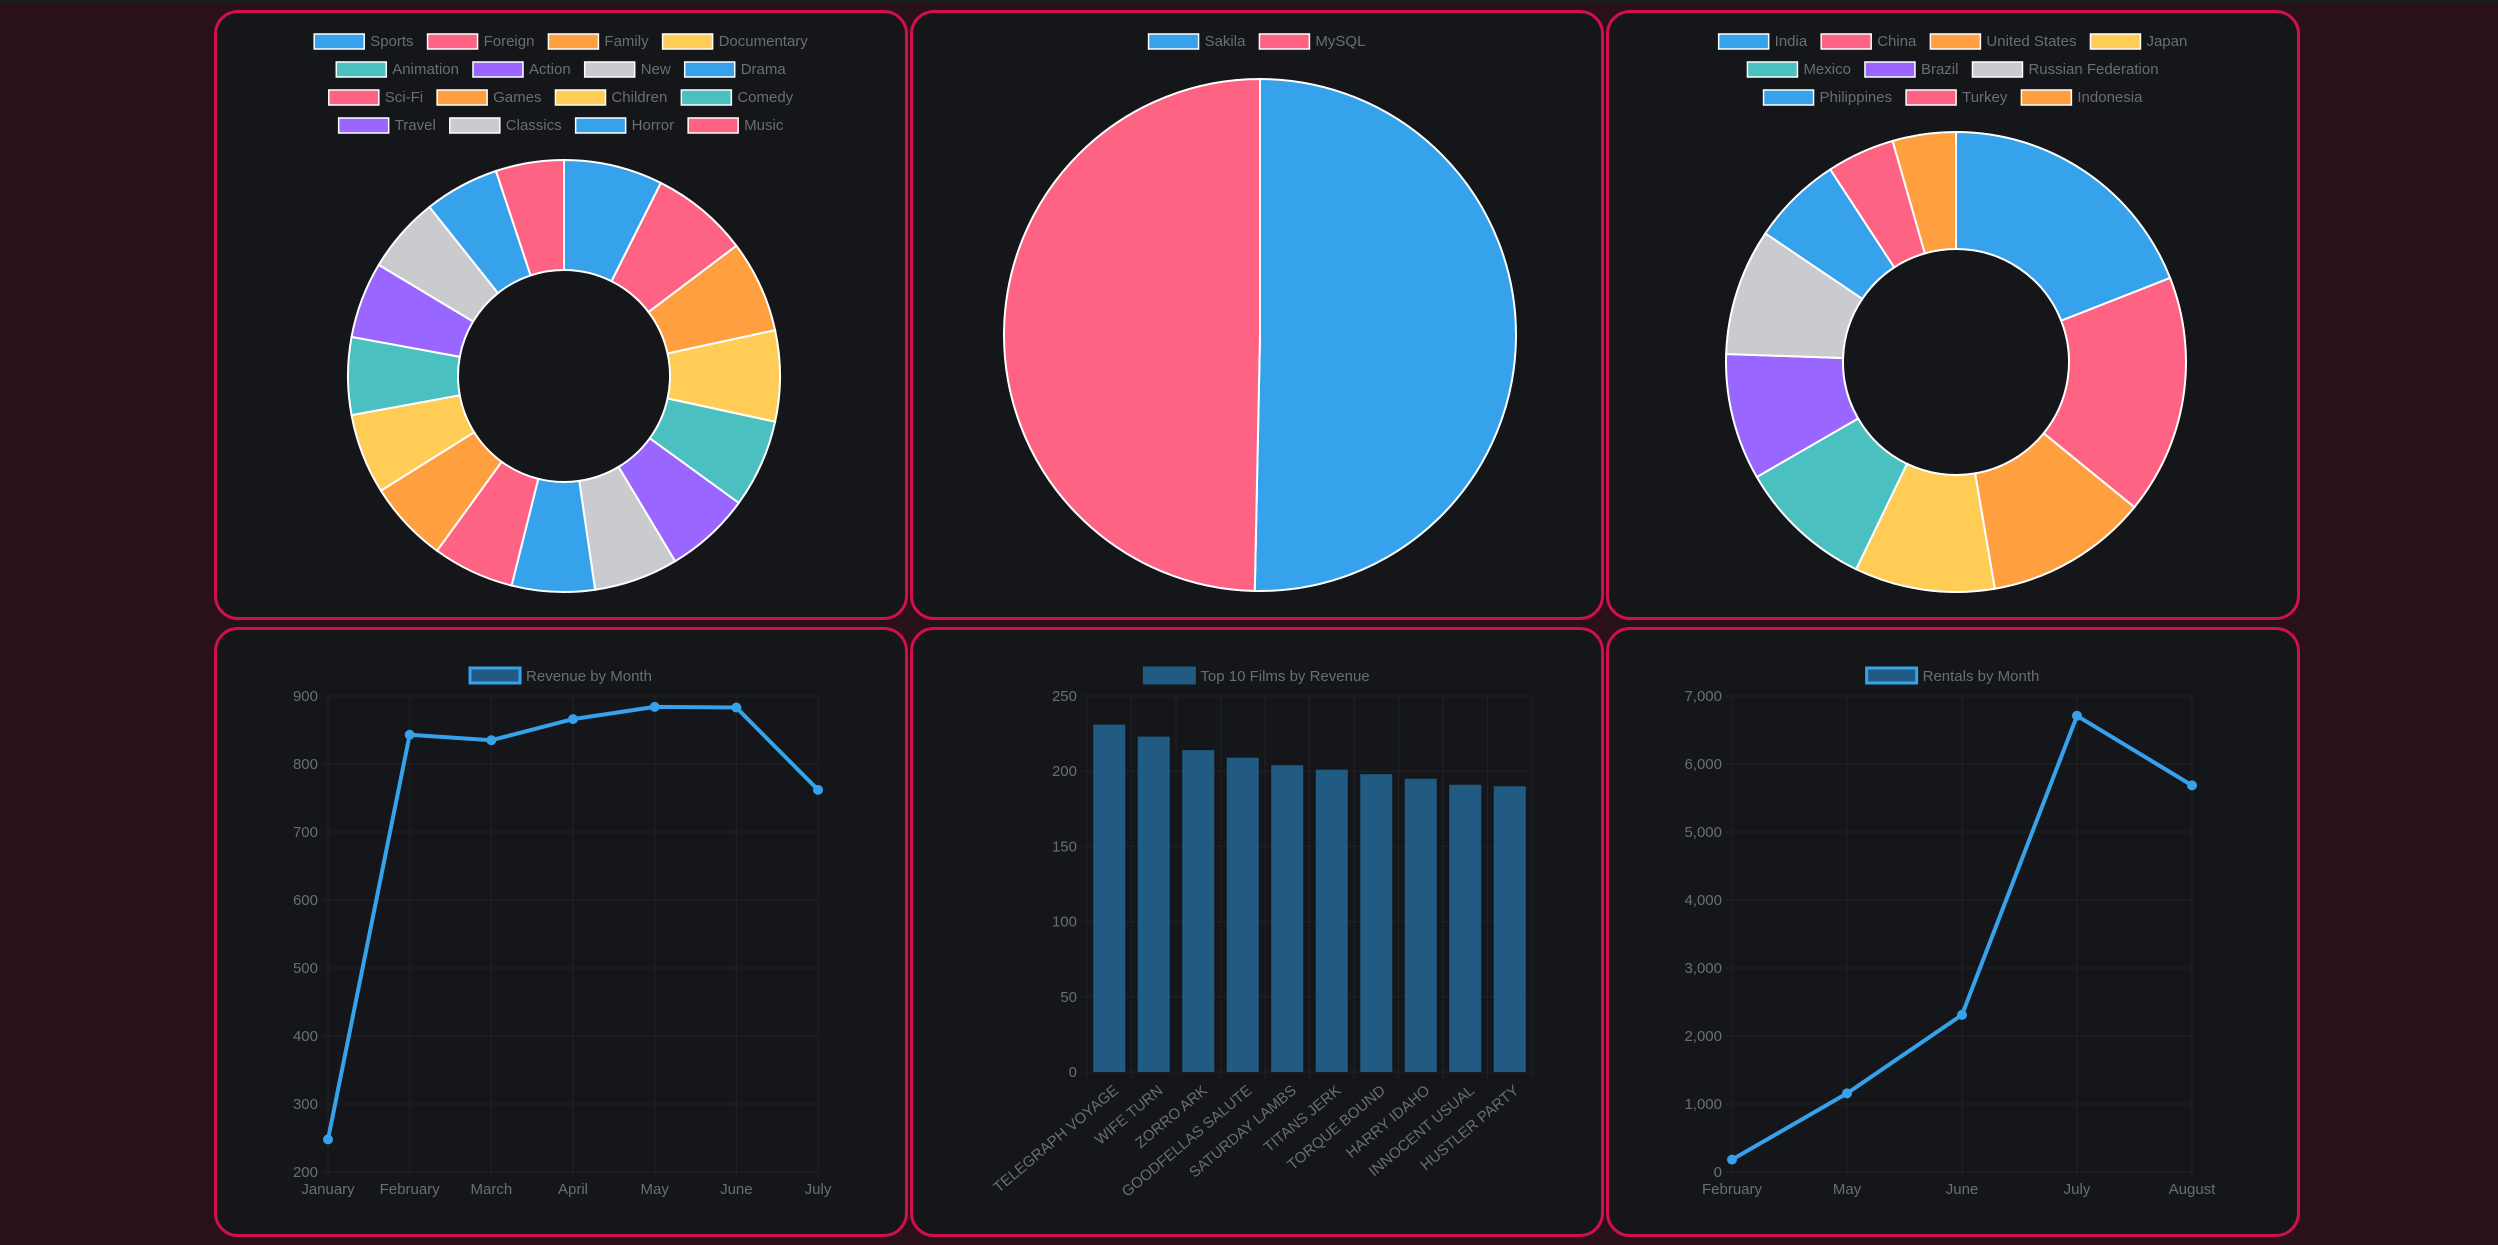 This screenshot has height=1245, width=2498. What do you see at coordinates (1153, 904) in the screenshot?
I see `bar-wife-turn` at bounding box center [1153, 904].